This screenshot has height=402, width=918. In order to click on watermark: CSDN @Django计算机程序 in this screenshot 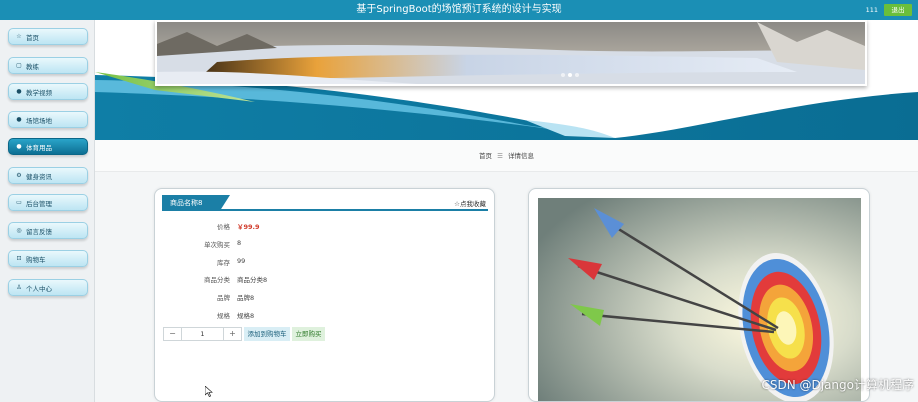, I will do `click(837, 385)`.